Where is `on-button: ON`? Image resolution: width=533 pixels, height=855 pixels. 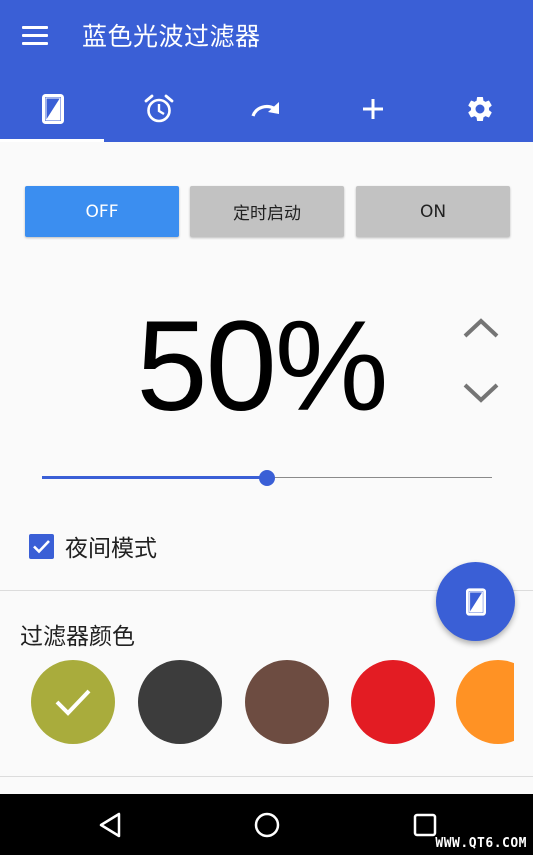
on-button: ON is located at coordinates (433, 211).